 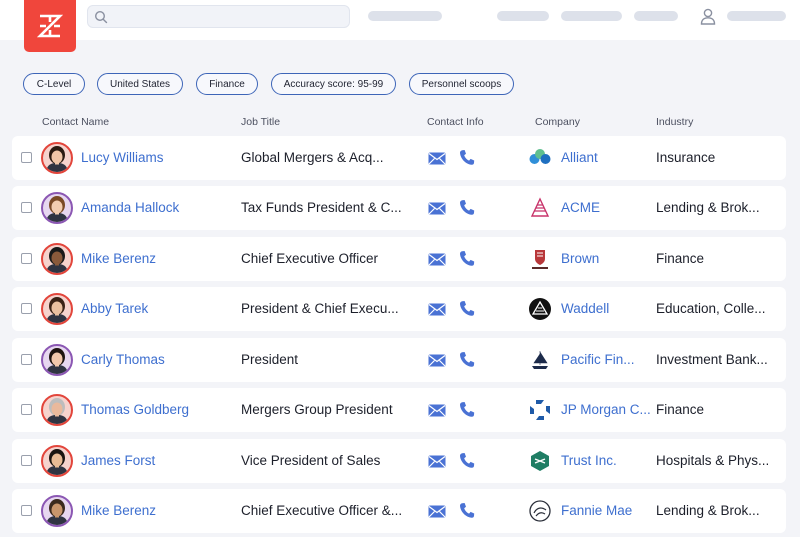 I want to click on z-logo-icon, so click(x=50, y=26).